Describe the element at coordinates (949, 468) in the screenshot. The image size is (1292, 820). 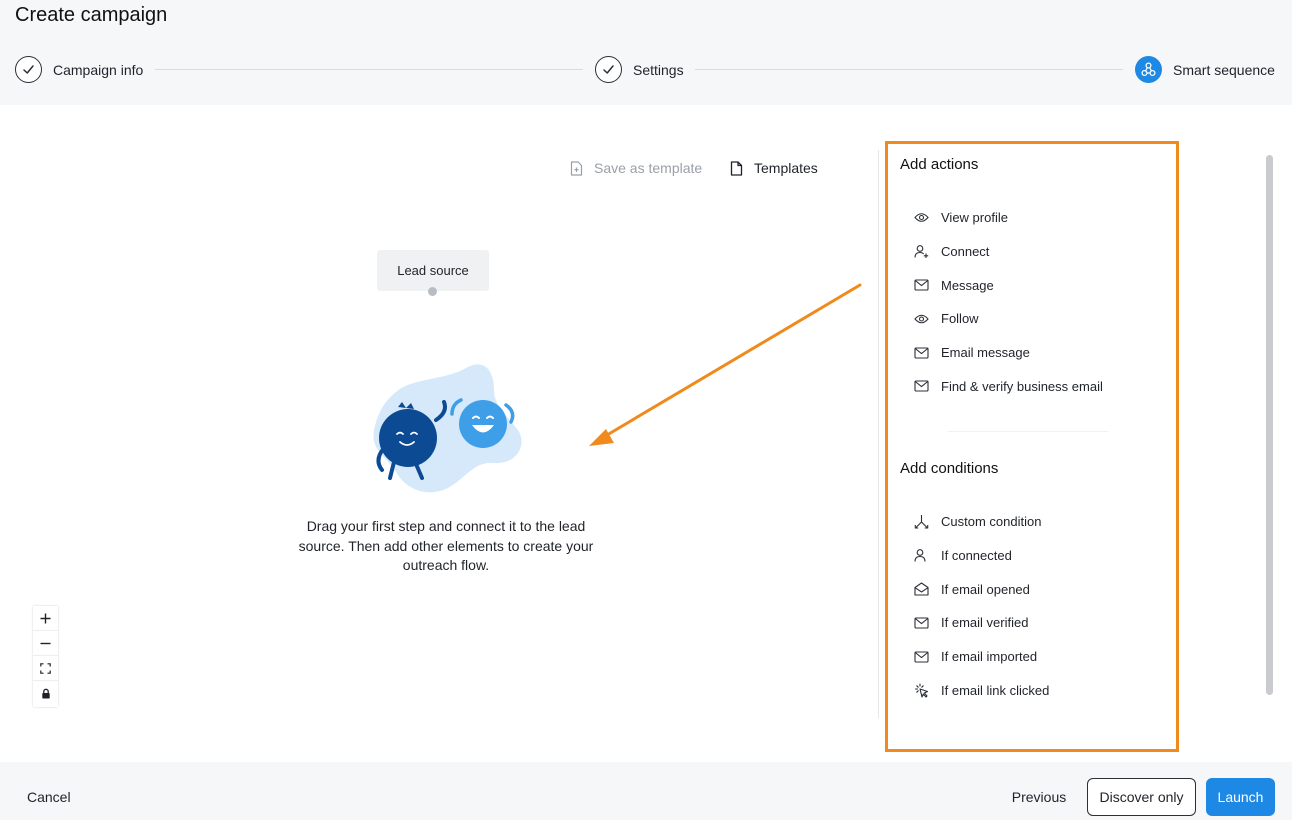
I see `add-conditions-heading: Add conditions` at that location.